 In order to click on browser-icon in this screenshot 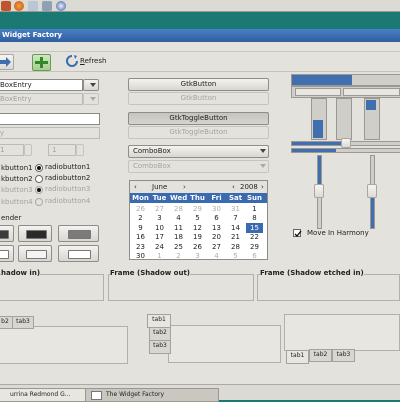, I will do `click(19, 6)`.